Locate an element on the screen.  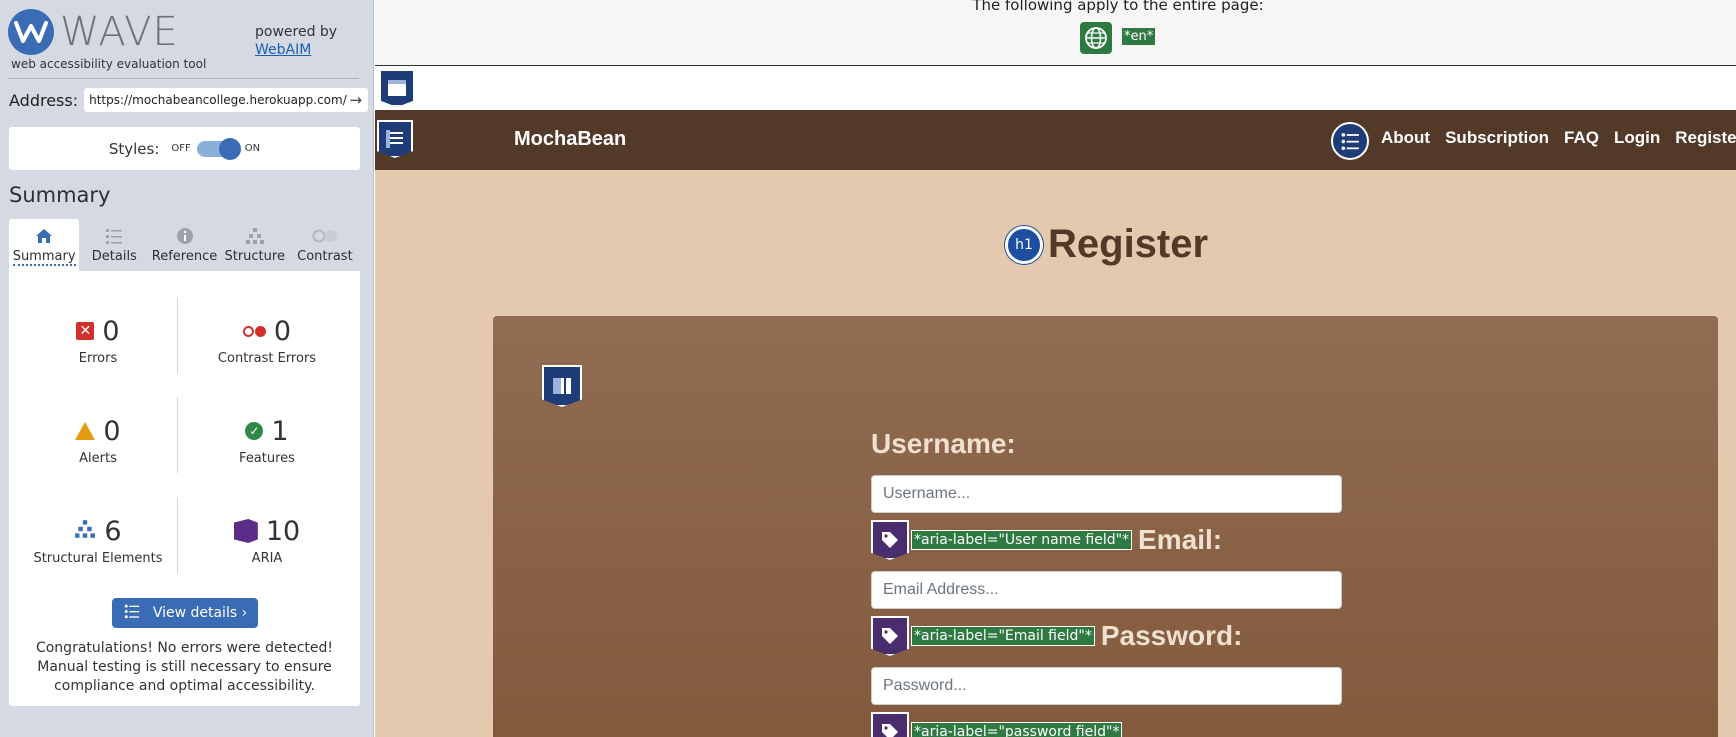
nav-about: About is located at coordinates (1405, 138).